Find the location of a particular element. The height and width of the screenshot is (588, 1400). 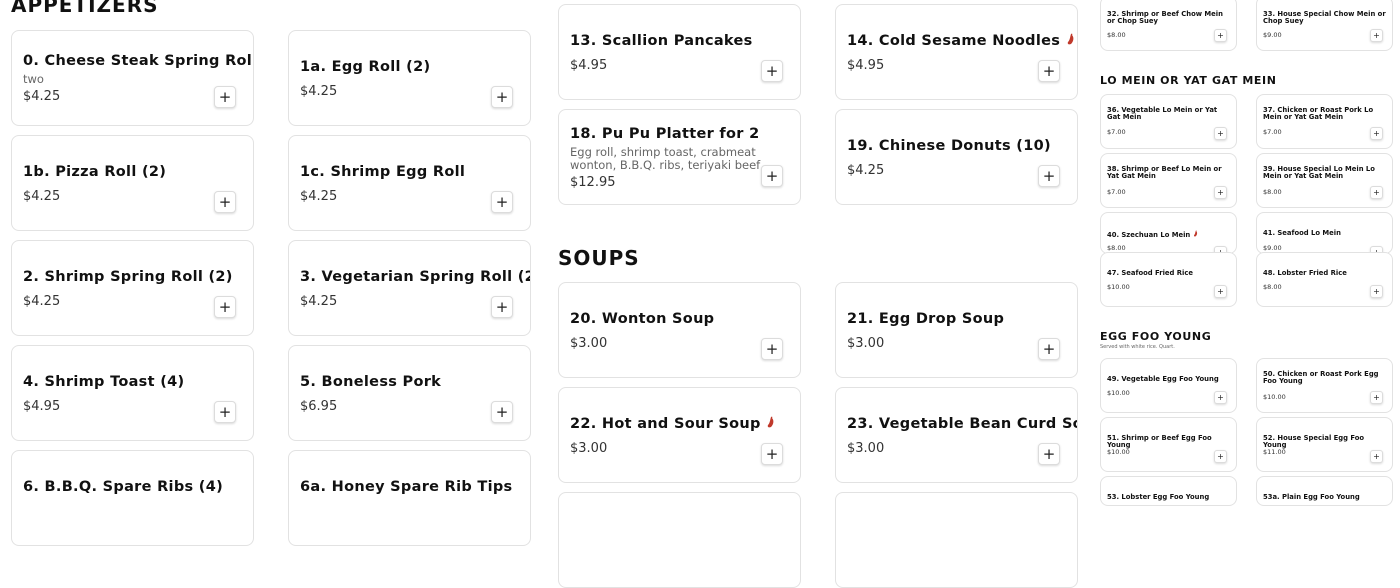

menu-item-card: 53a. Plain Egg Foo Young is located at coordinates (1324, 491).